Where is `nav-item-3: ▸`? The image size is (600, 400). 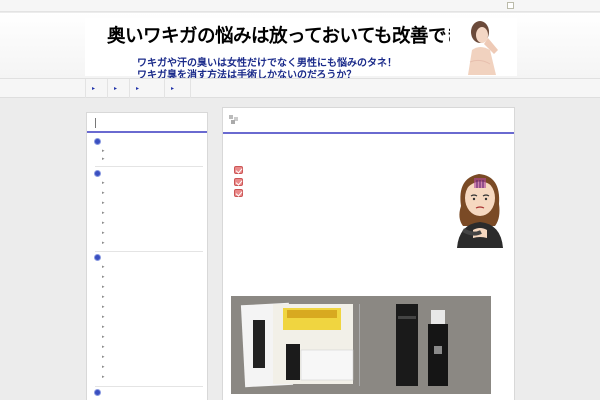
nav-item-3: ▸ is located at coordinates (146, 88).